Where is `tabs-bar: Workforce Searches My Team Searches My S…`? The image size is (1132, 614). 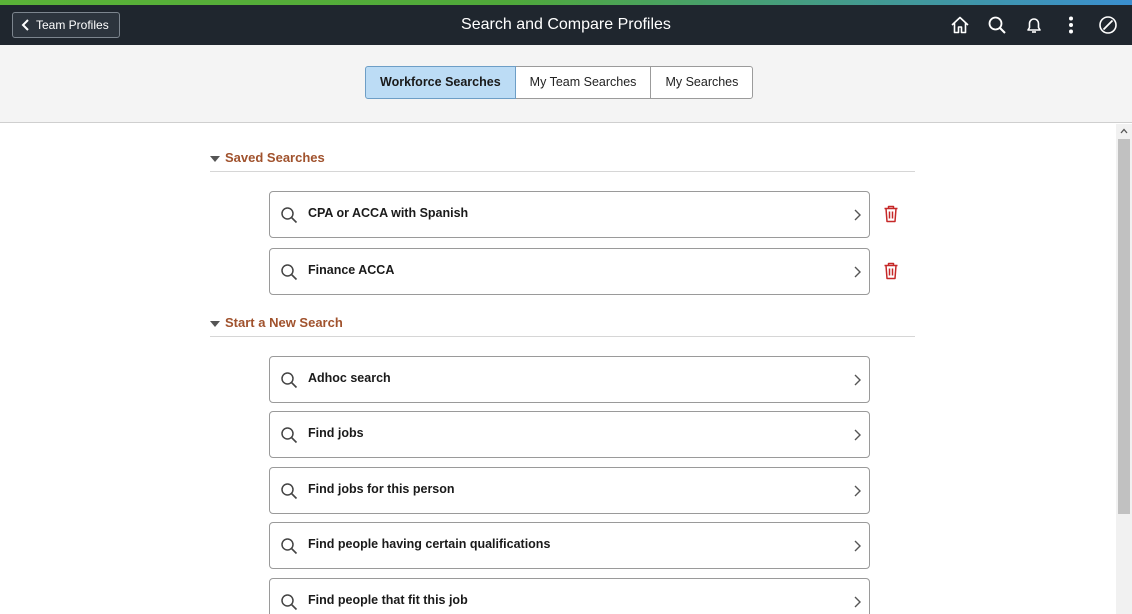
tabs-bar: Workforce Searches My Team Searches My S… is located at coordinates (566, 84).